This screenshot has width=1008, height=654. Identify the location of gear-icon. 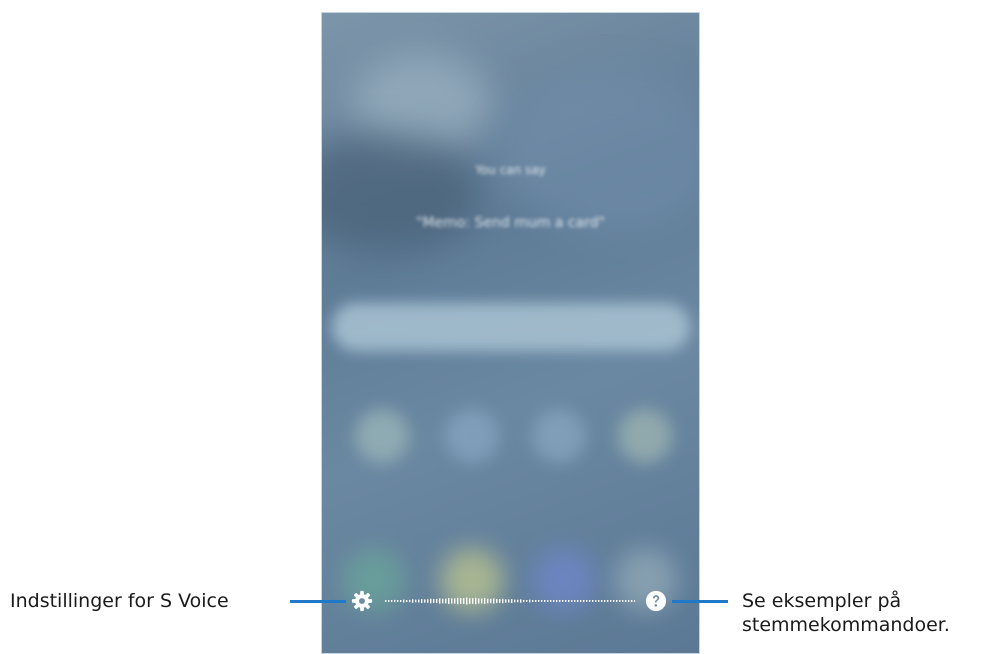
(362, 601).